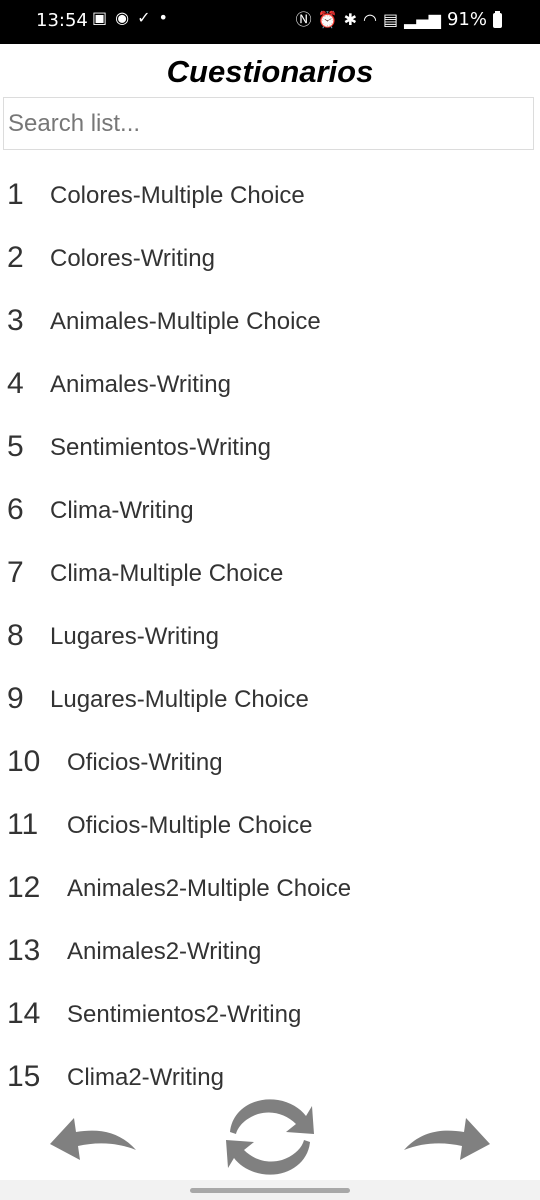 The image size is (540, 1200). I want to click on check-download-icon: ✓, so click(144, 17).